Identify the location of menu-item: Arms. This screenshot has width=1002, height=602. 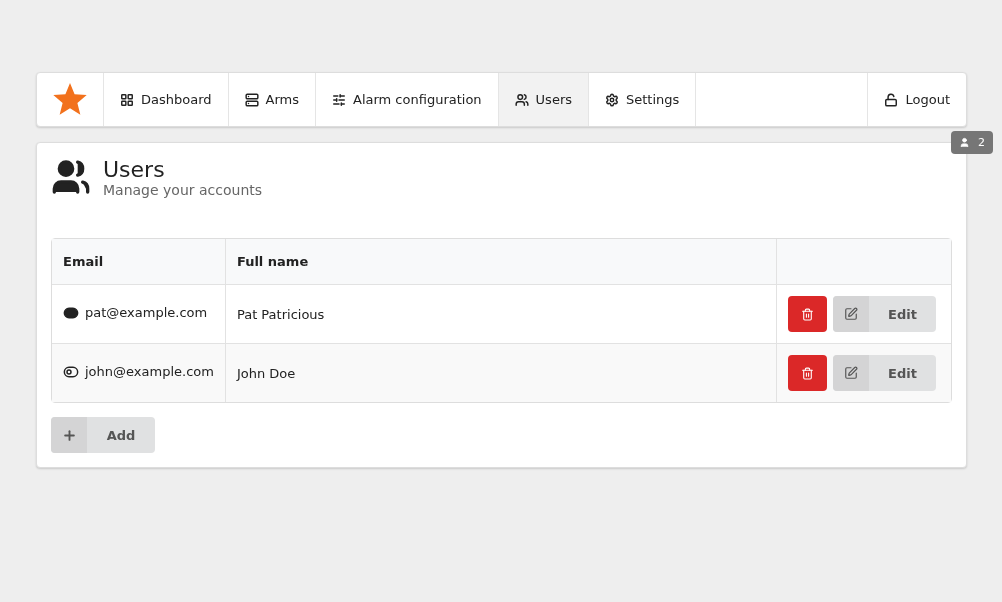
(272, 99).